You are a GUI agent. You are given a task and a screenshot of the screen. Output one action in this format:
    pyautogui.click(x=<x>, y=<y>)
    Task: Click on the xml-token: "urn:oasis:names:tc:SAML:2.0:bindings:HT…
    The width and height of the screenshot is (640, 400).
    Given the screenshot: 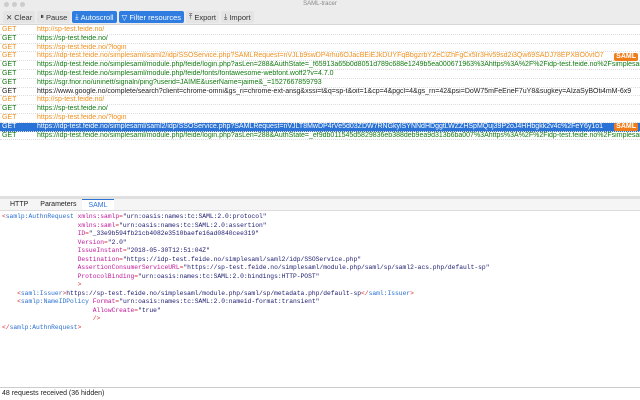 What is the action you would take?
    pyautogui.click(x=229, y=276)
    